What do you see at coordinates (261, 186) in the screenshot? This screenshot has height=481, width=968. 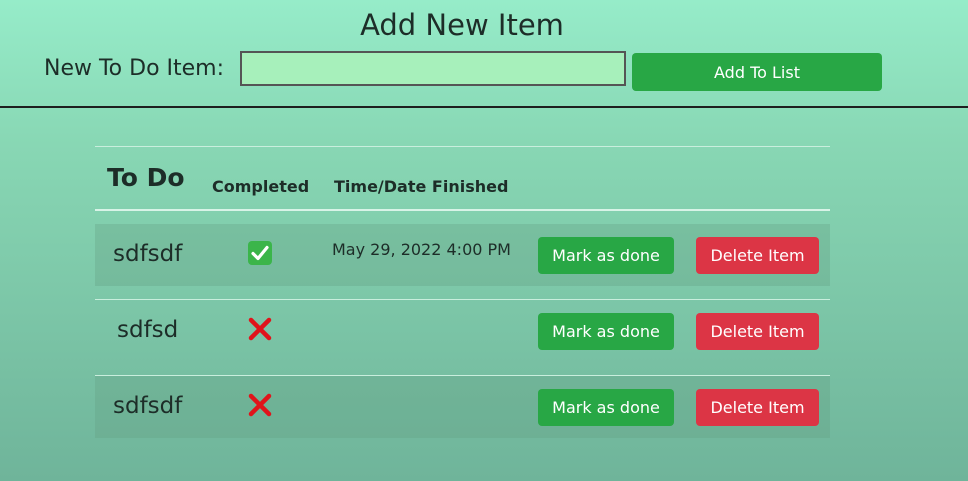 I see `column-header-completed: Completed` at bounding box center [261, 186].